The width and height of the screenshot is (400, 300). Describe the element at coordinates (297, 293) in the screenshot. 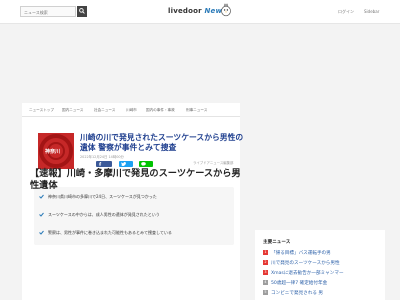

I see `sidebar-news-link: コンビニで発見される 男` at that location.